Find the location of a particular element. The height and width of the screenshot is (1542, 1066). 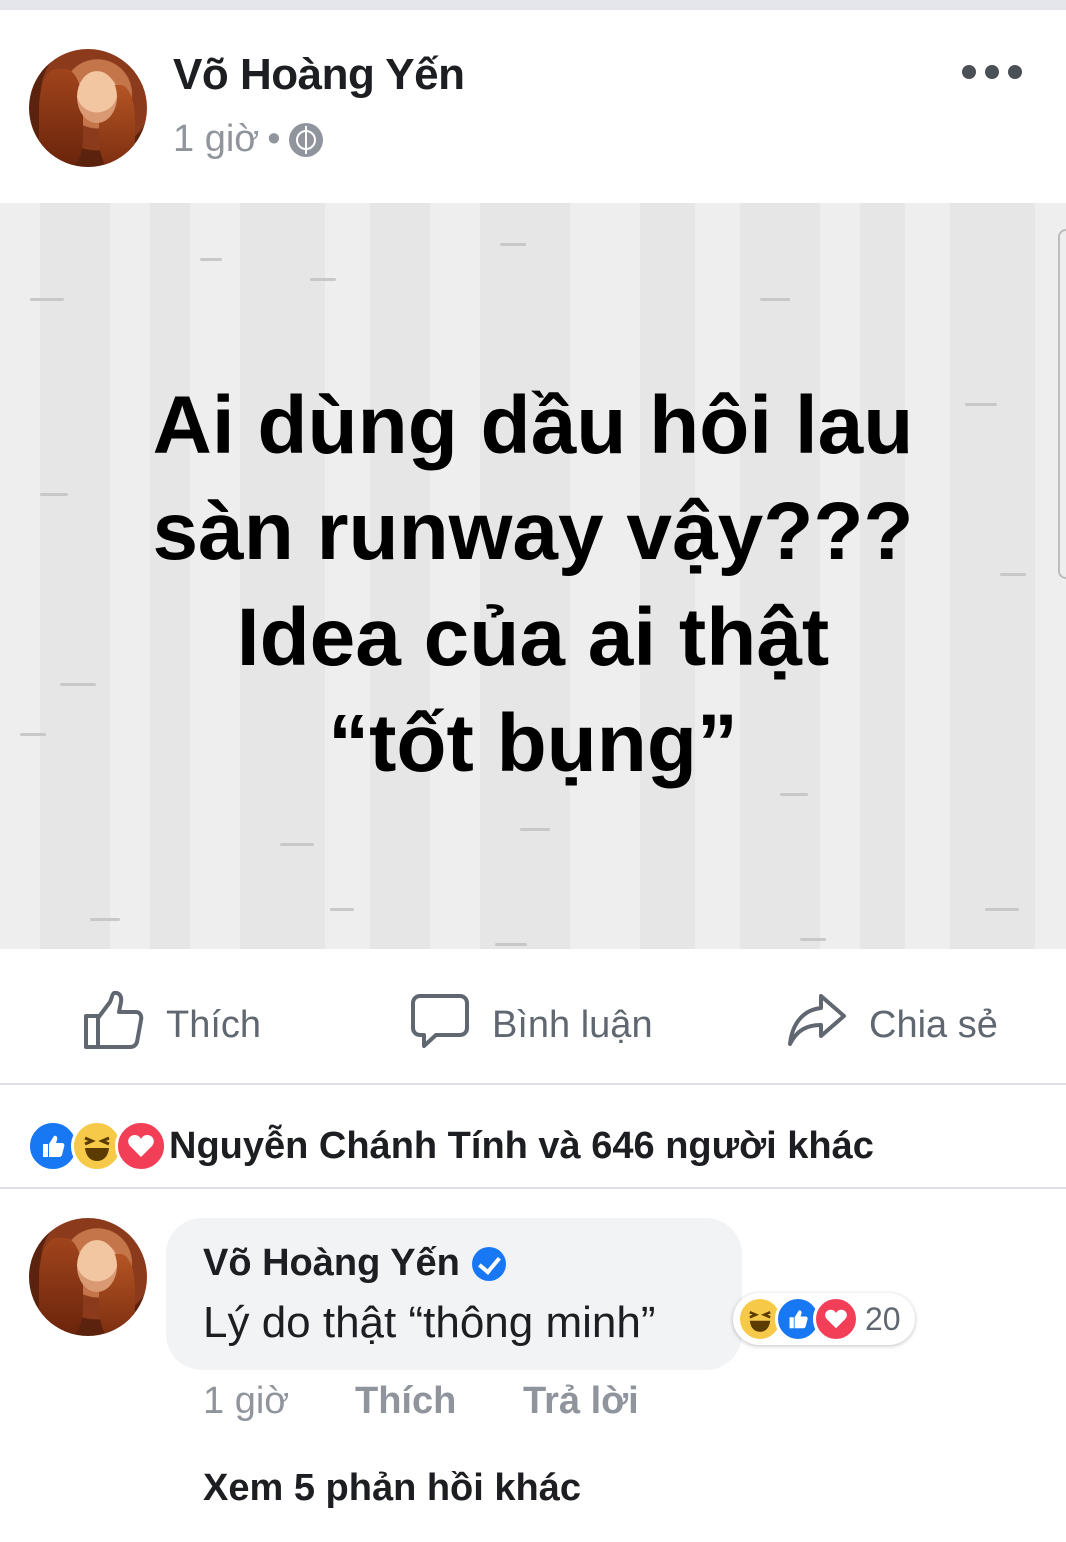

post-text-line: sàn runway vậy??? is located at coordinates (533, 531).